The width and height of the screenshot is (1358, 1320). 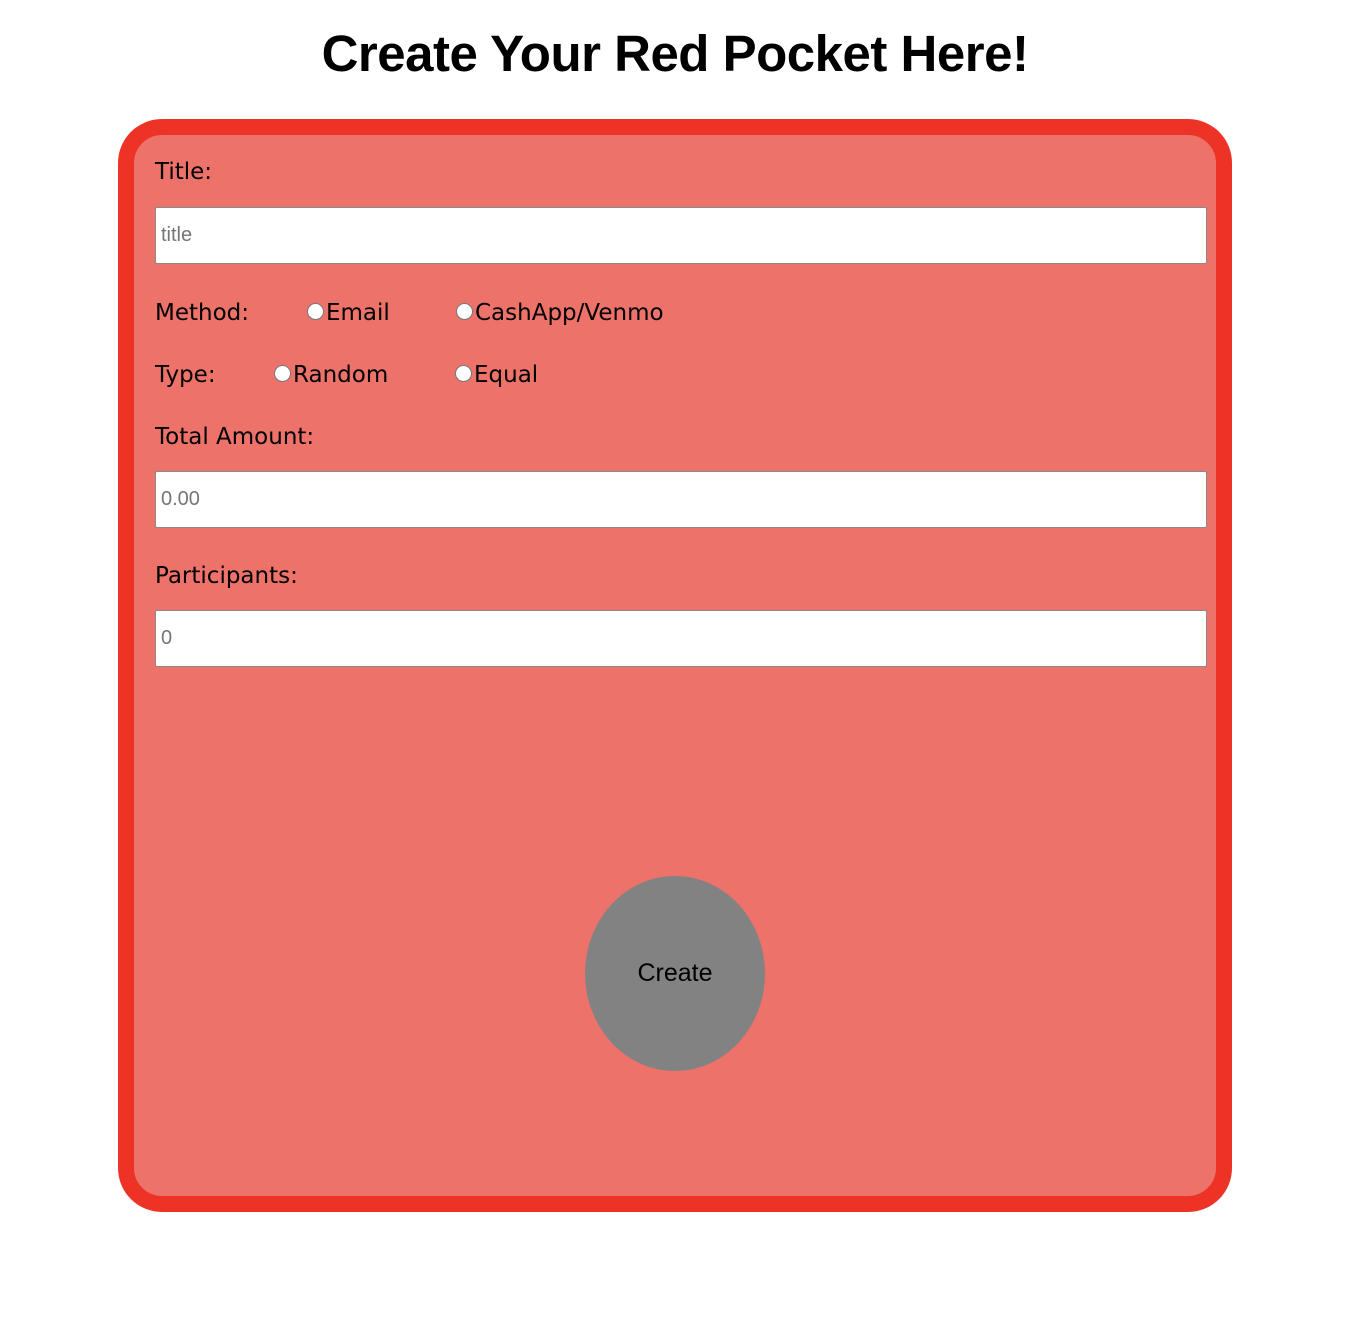 What do you see at coordinates (681, 638) in the screenshot?
I see `participants-input` at bounding box center [681, 638].